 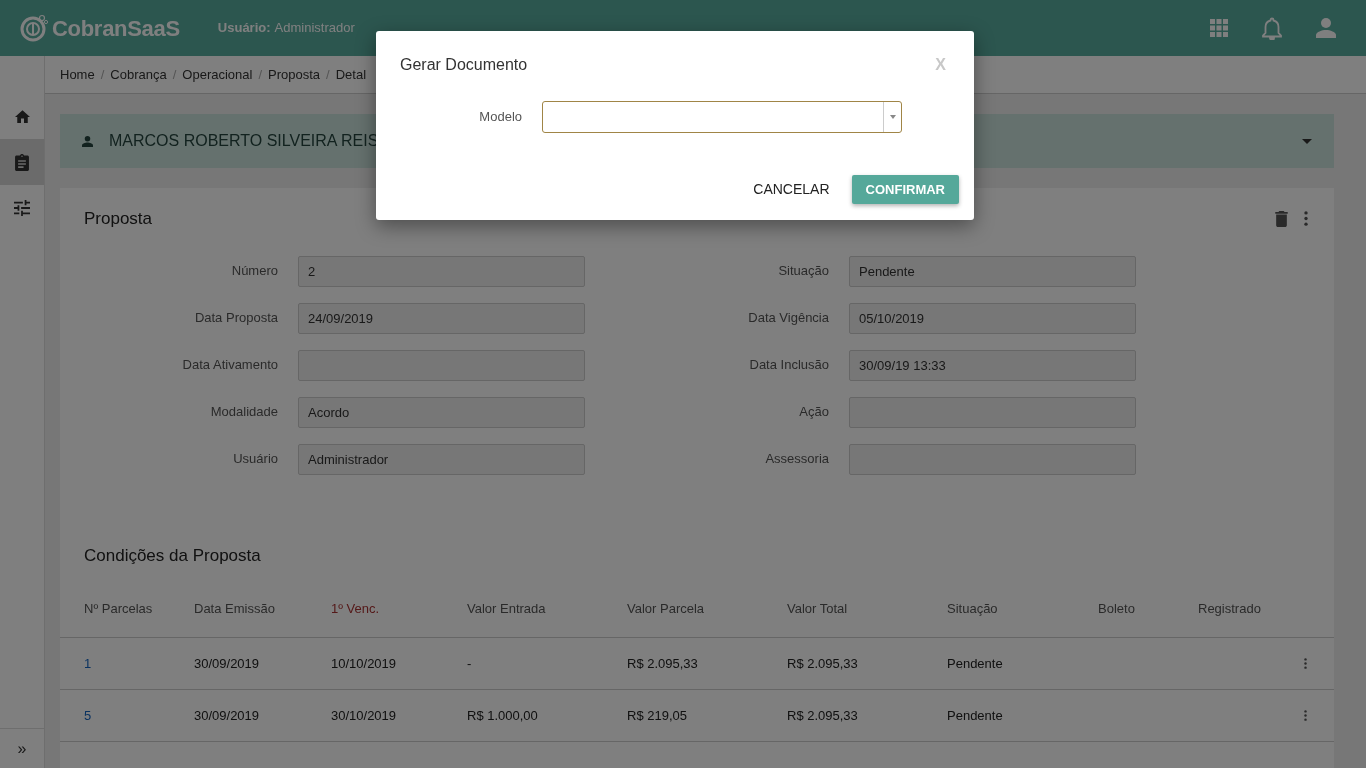 I want to click on breadcrumb-link: Operacional, so click(x=217, y=74).